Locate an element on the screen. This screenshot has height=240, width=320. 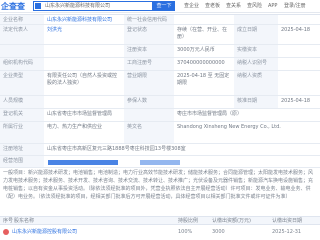
table-row: 注册地址 山东省枣庄市高新区复元三路1888号枣庄科技园13号楼308室 is located at coordinates (160, 150).